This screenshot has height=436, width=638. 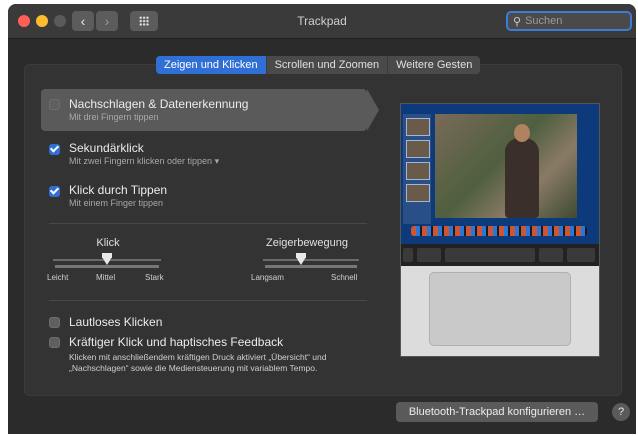 What do you see at coordinates (301, 259) in the screenshot?
I see `pointer-slider-knob` at bounding box center [301, 259].